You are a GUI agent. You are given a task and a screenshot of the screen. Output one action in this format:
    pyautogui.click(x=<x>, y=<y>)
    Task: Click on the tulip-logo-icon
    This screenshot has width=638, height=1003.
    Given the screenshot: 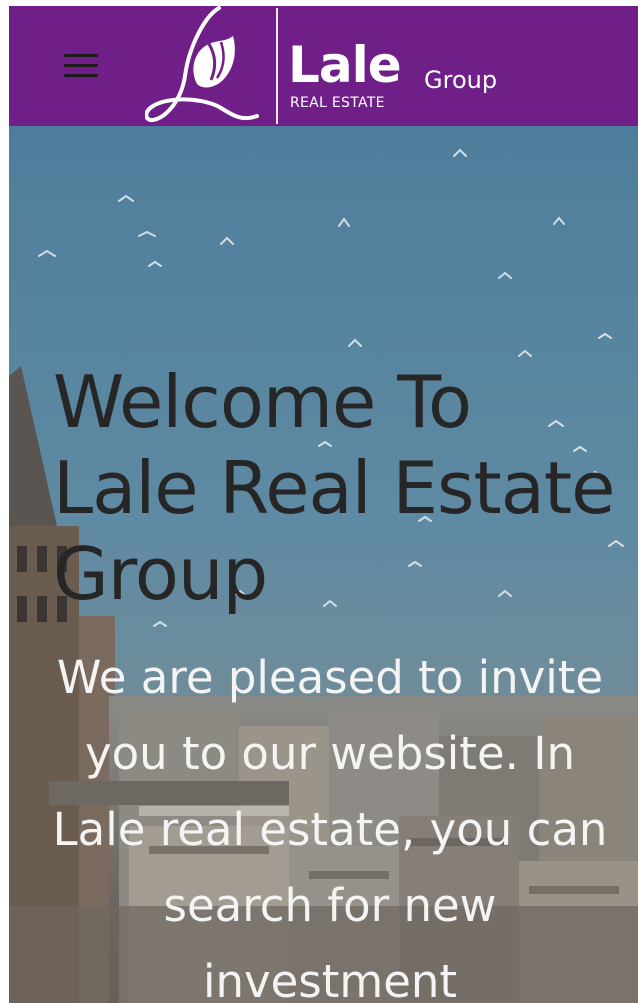 What is the action you would take?
    pyautogui.click(x=202, y=64)
    